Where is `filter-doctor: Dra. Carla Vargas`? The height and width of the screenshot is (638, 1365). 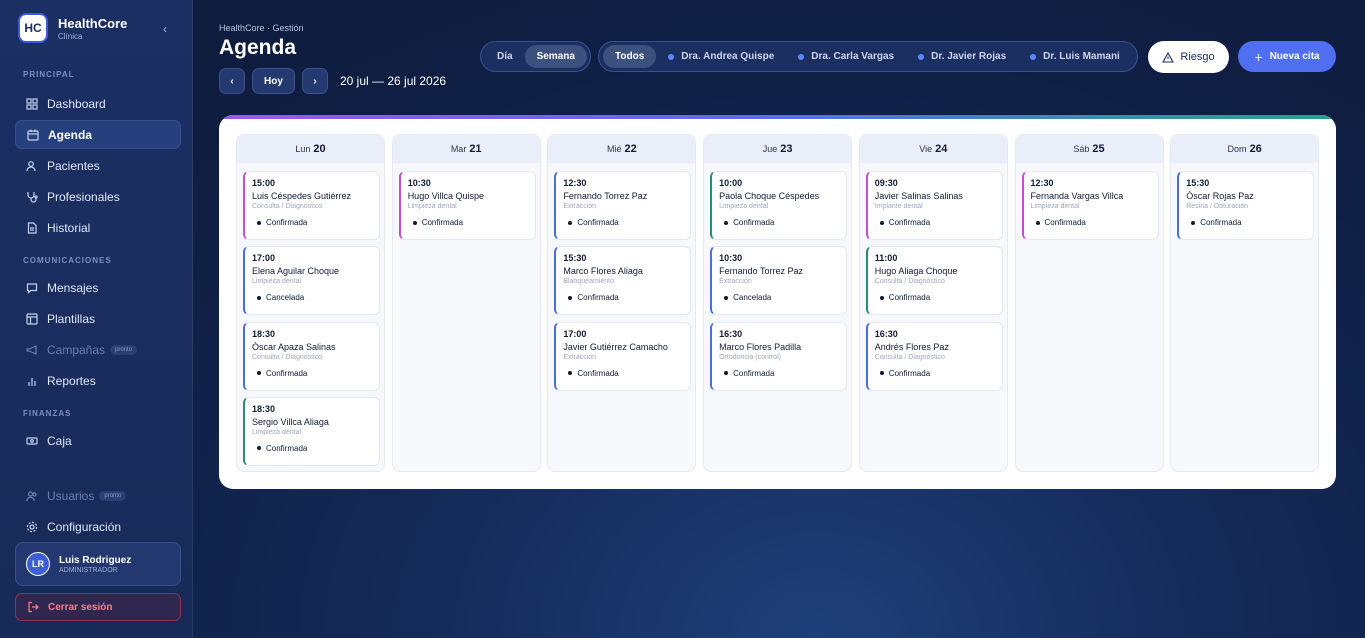 filter-doctor: Dra. Carla Vargas is located at coordinates (846, 56).